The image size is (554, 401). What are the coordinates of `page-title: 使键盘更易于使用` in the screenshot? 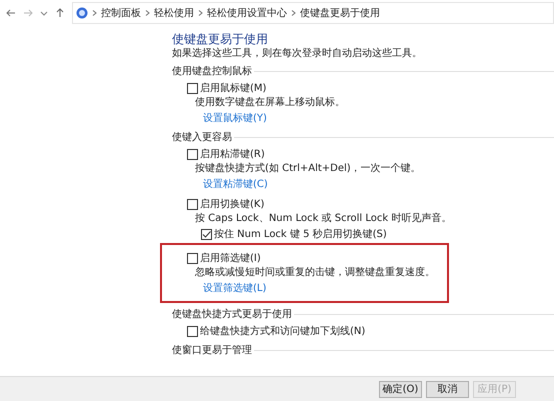 It's located at (220, 39).